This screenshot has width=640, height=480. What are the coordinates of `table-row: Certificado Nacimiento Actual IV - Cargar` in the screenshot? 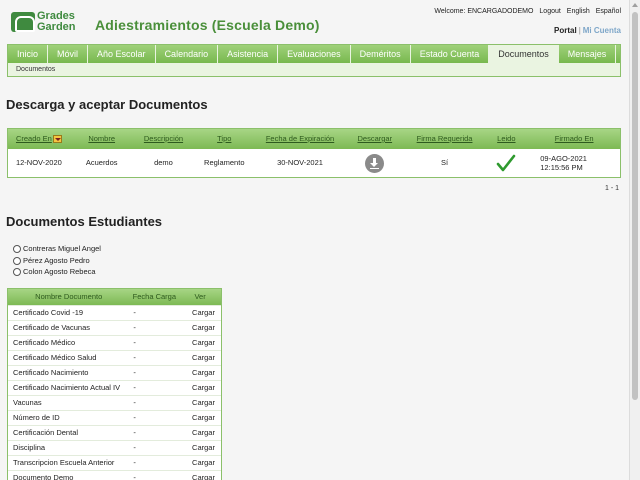 It's located at (114, 387).